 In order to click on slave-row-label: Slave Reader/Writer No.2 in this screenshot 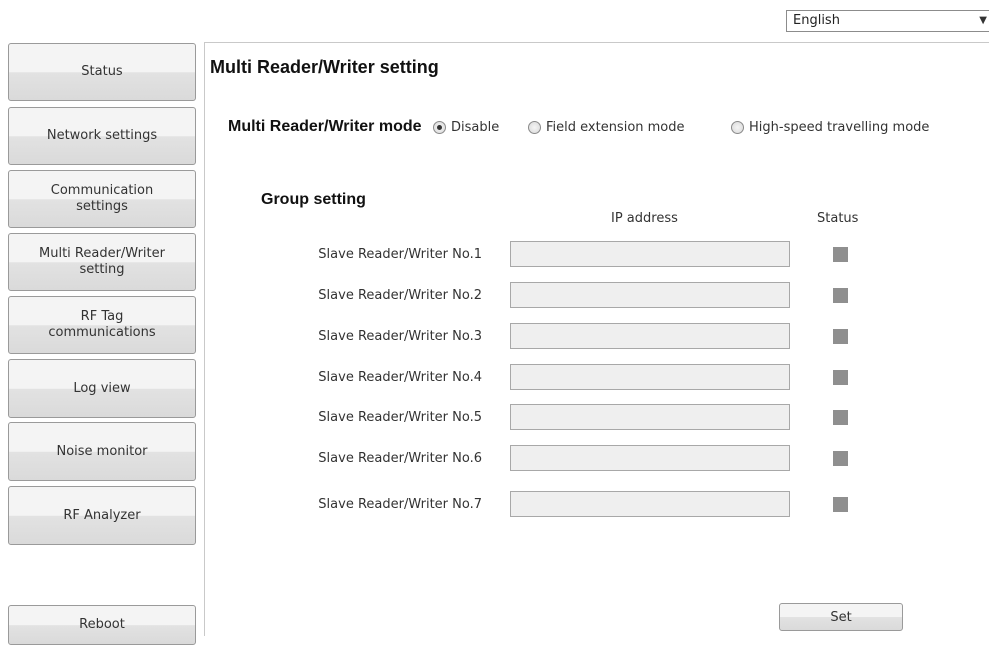, I will do `click(400, 295)`.